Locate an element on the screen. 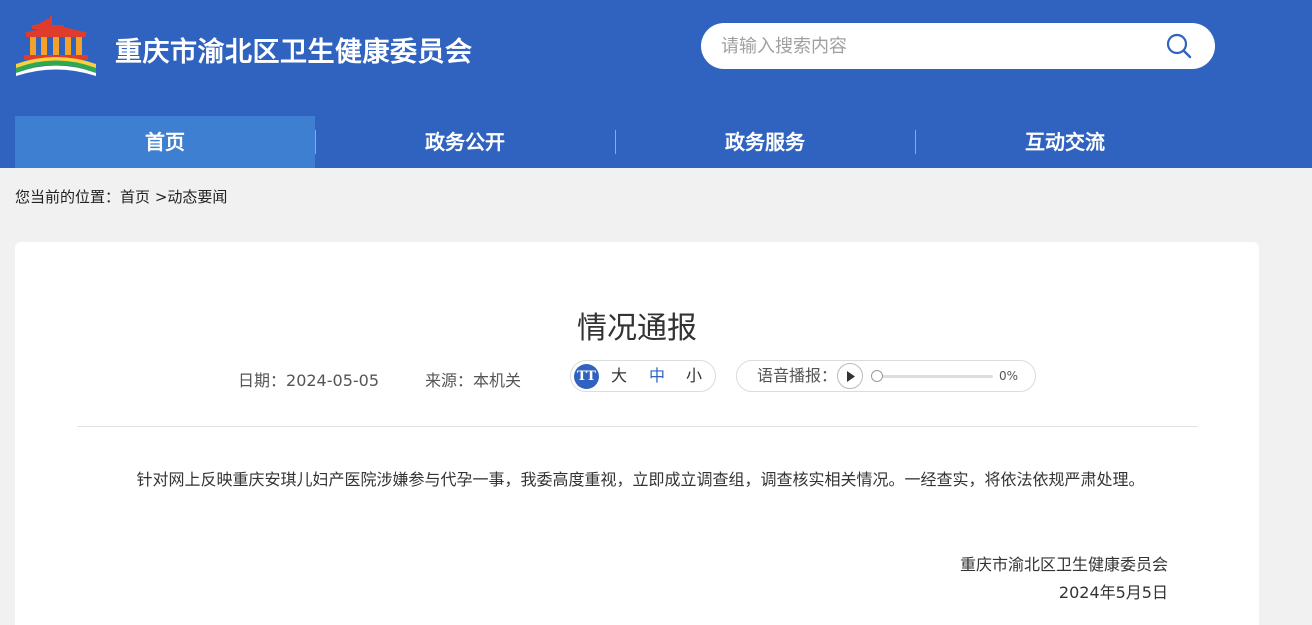 The width and height of the screenshot is (1312, 625). signature-date: 2024年5月5日 is located at coordinates (1113, 592).